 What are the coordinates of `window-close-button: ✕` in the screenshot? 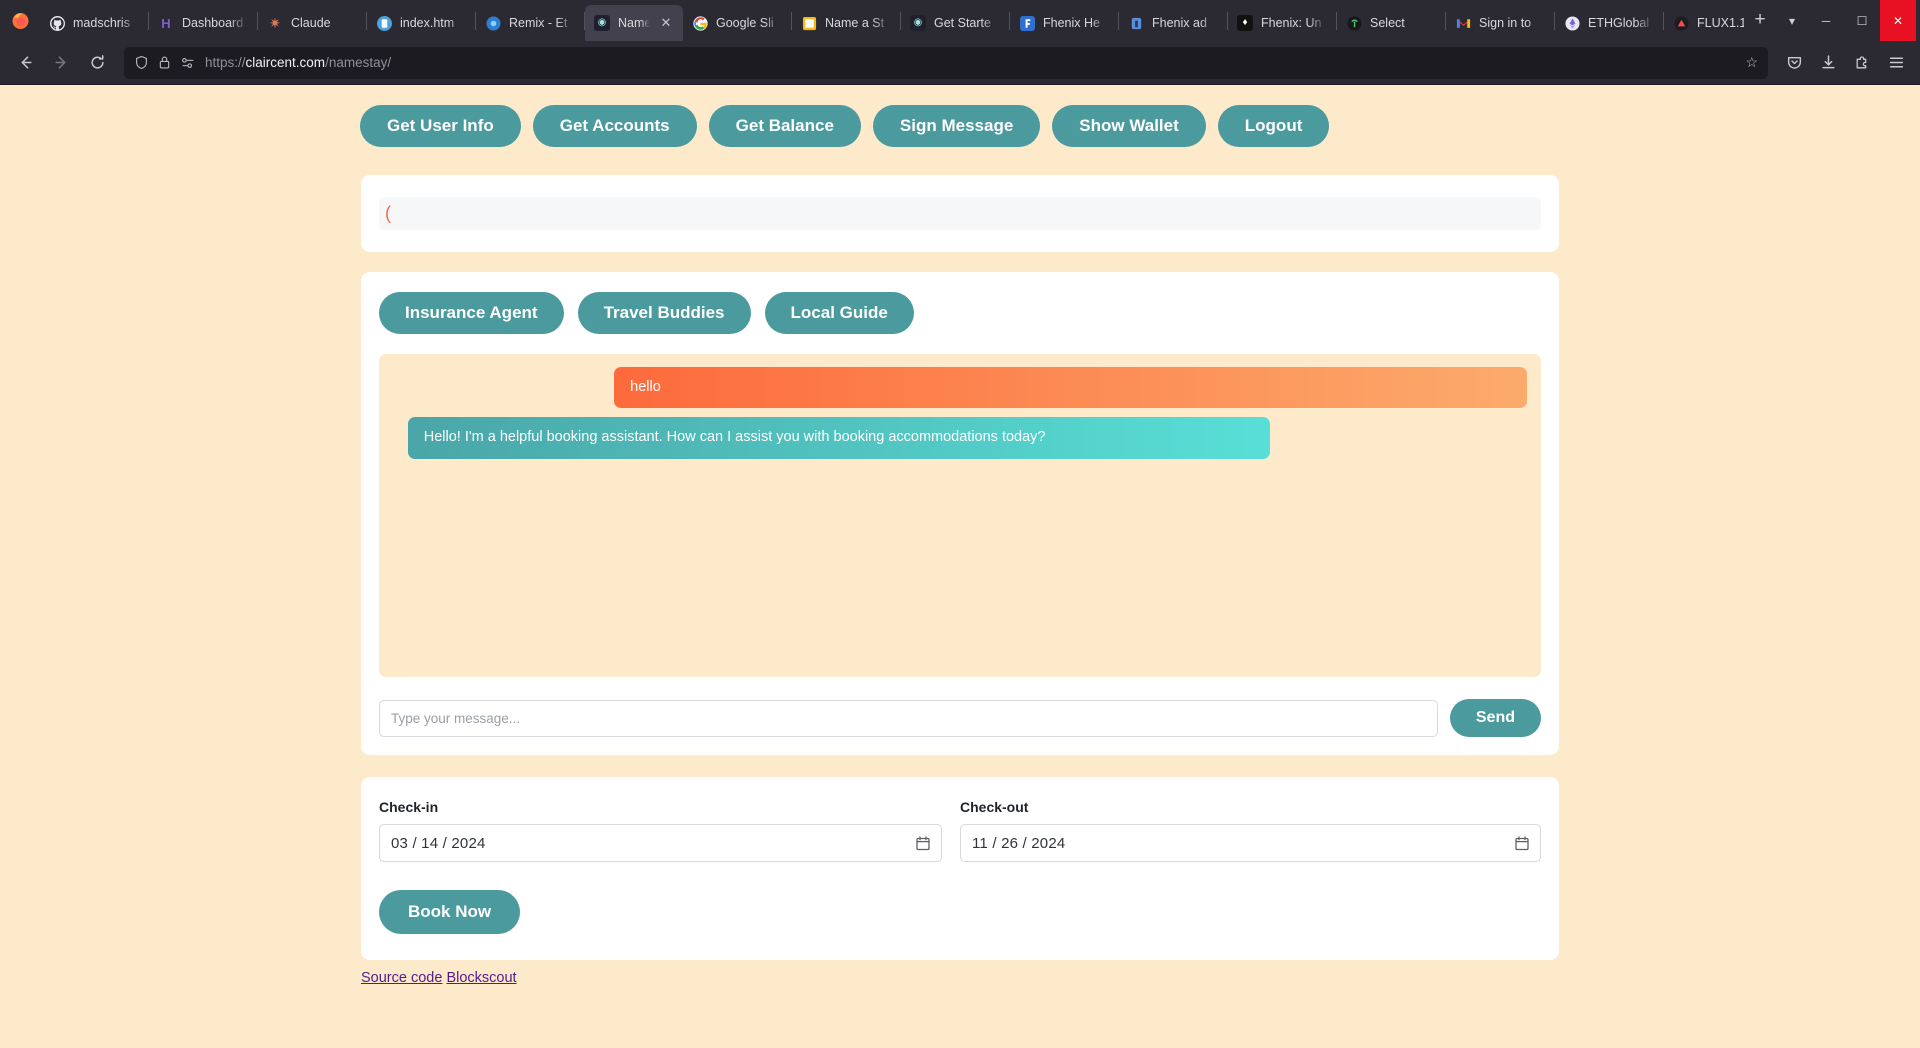 It's located at (1898, 20).